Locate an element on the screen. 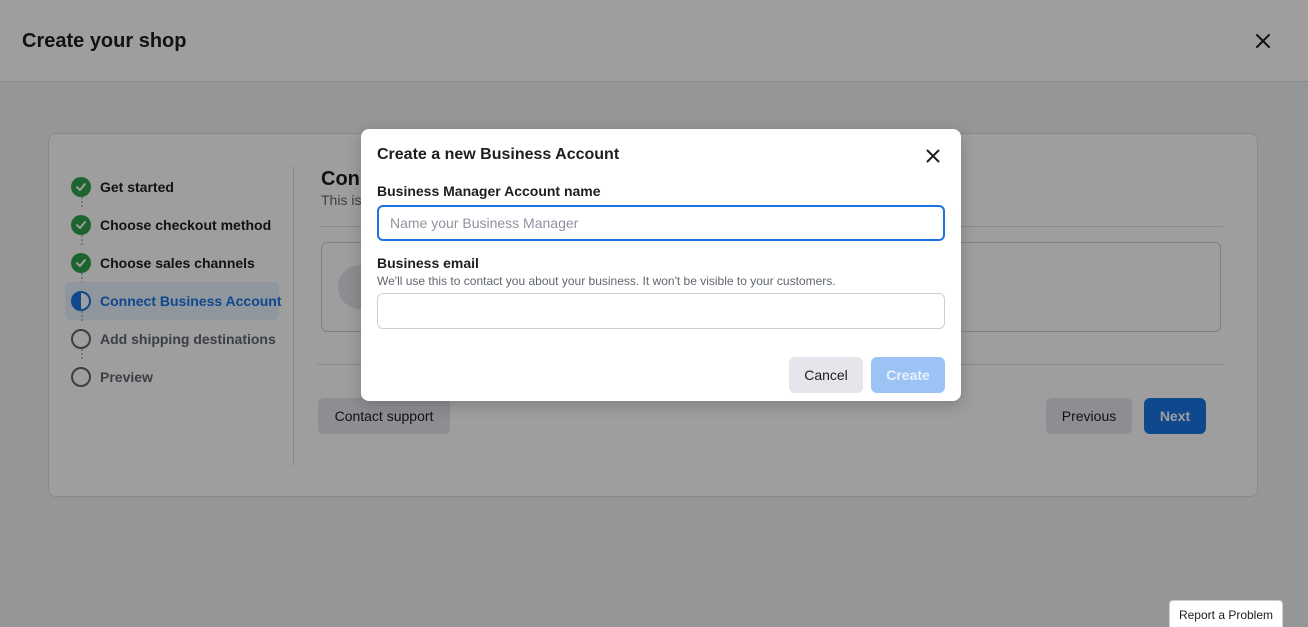  account-name-label: Business Manager Account name is located at coordinates (489, 191).